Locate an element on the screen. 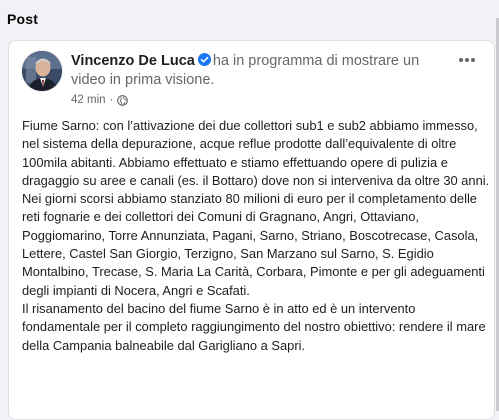  more-options-icon is located at coordinates (467, 60).